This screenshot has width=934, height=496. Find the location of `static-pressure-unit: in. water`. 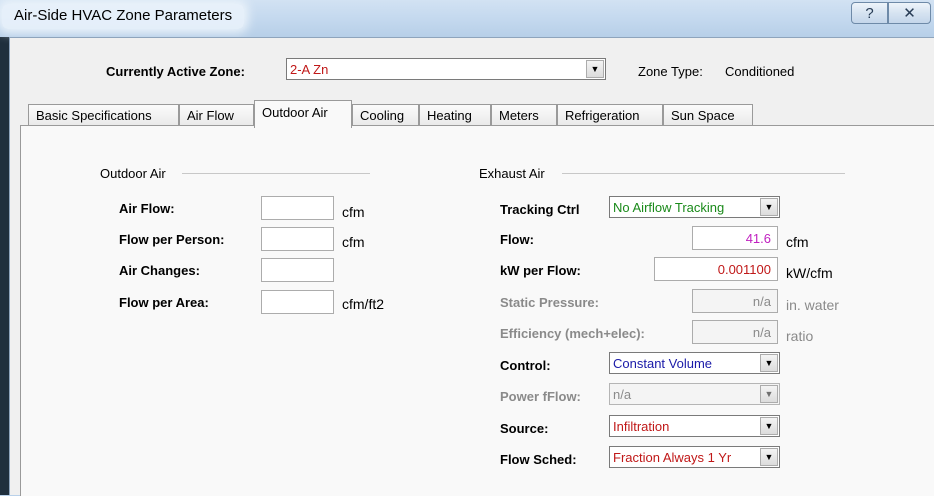

static-pressure-unit: in. water is located at coordinates (812, 305).